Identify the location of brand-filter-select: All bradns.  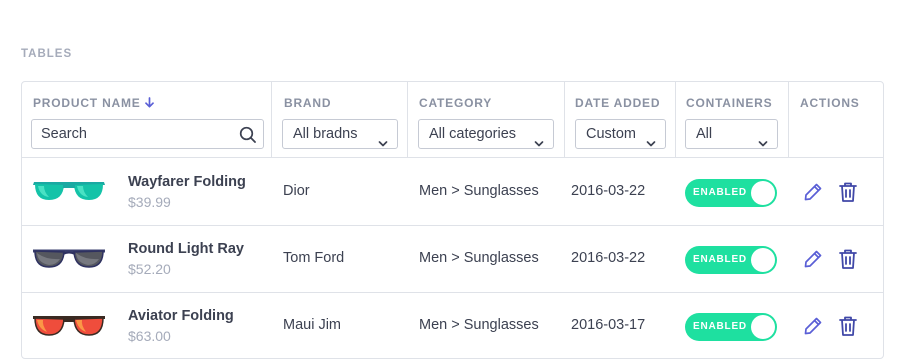
(340, 134).